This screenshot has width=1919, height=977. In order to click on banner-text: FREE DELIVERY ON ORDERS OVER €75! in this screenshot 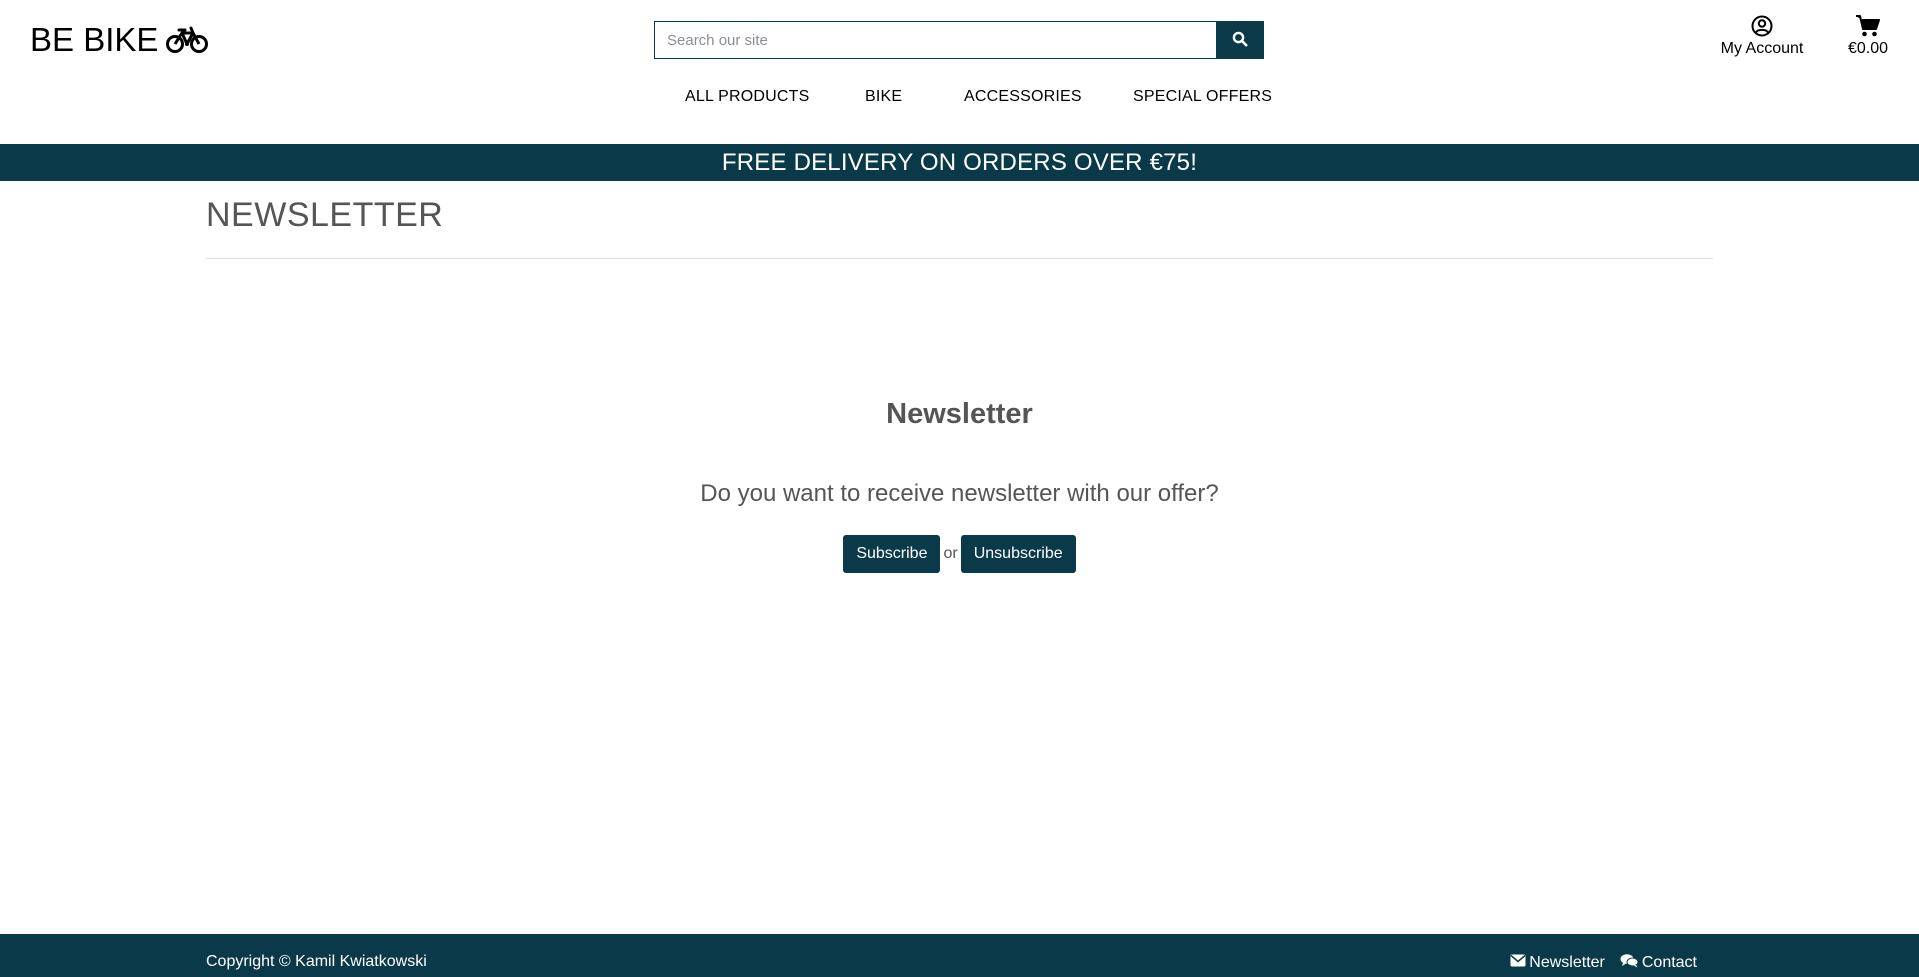, I will do `click(959, 162)`.